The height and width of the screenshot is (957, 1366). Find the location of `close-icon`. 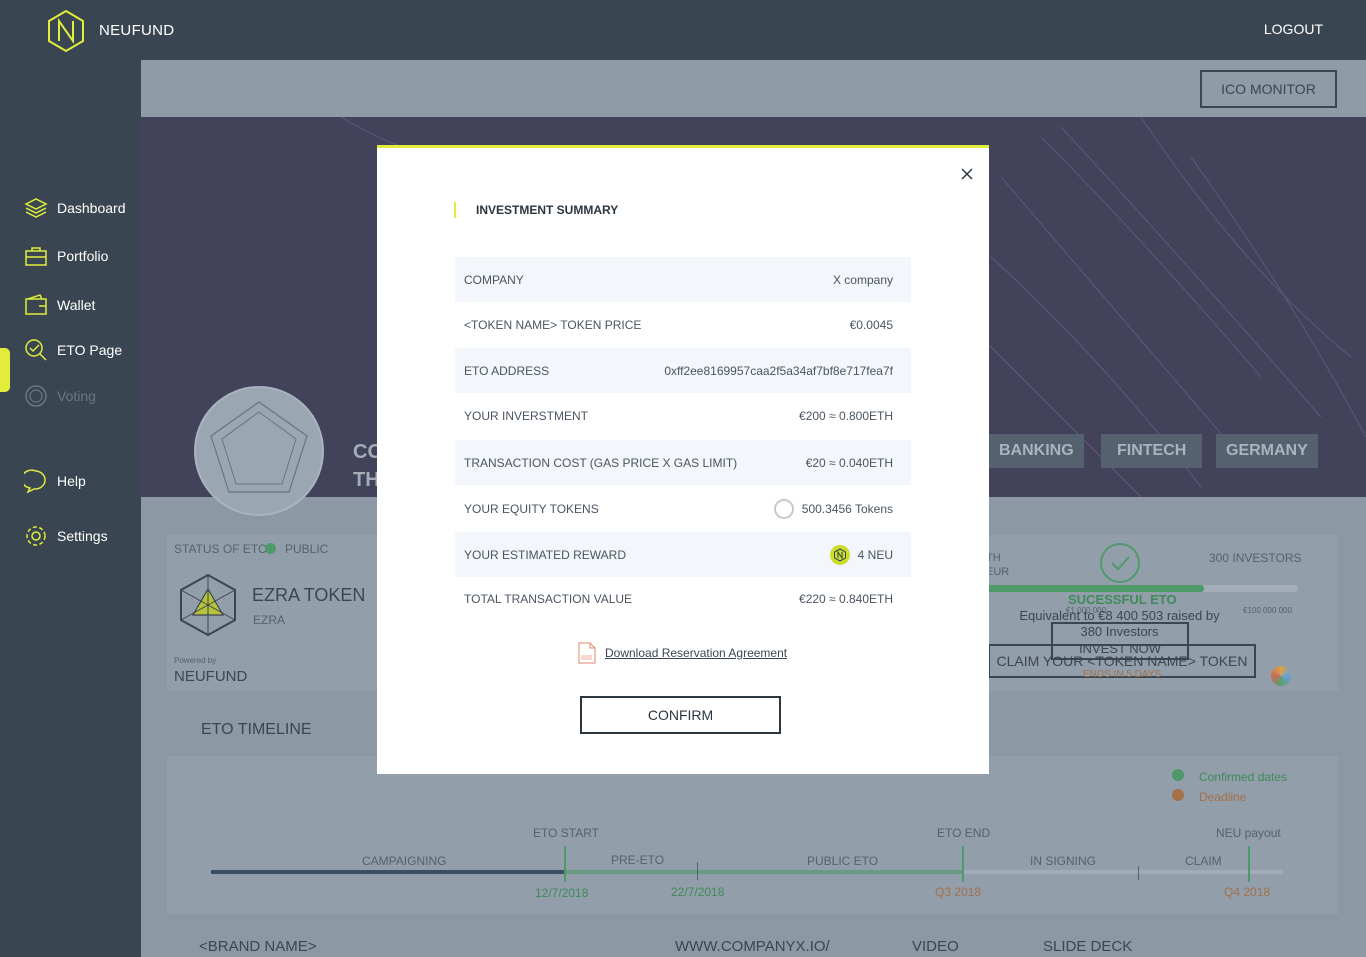

close-icon is located at coordinates (967, 174).